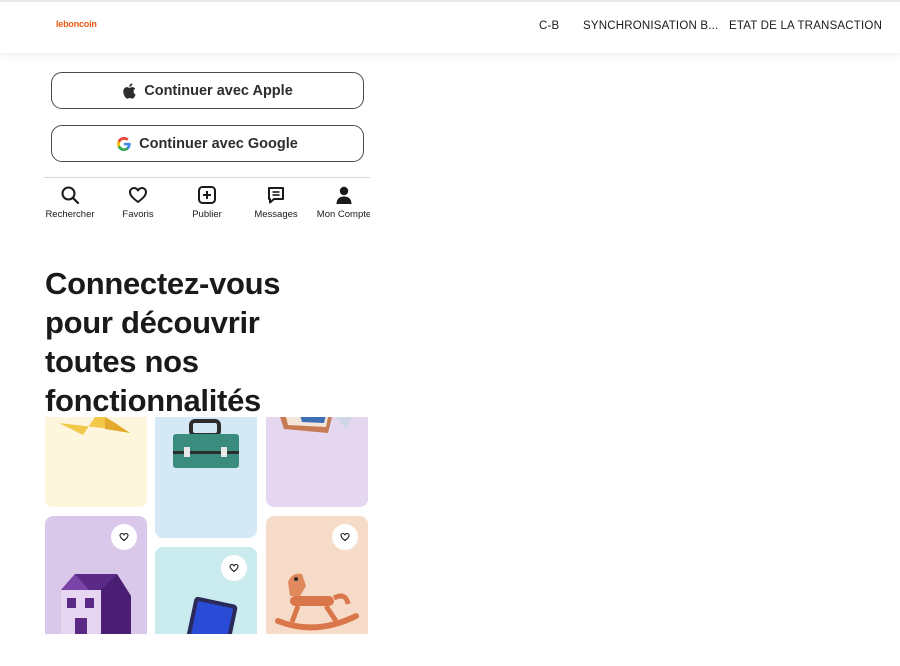 The width and height of the screenshot is (900, 666). What do you see at coordinates (153, 400) in the screenshot?
I see `headline-line: fonctionnalités` at bounding box center [153, 400].